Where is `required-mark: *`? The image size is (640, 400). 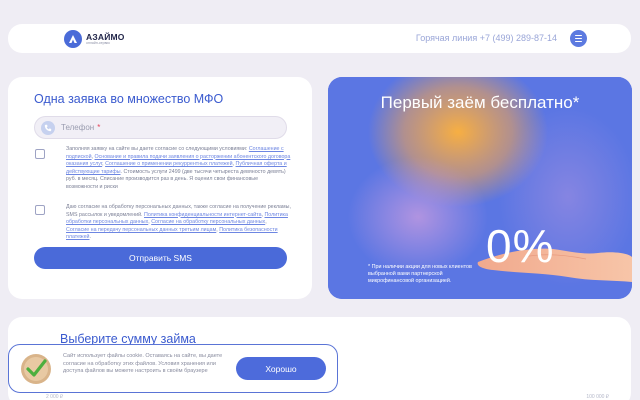
required-mark: * is located at coordinates (99, 127).